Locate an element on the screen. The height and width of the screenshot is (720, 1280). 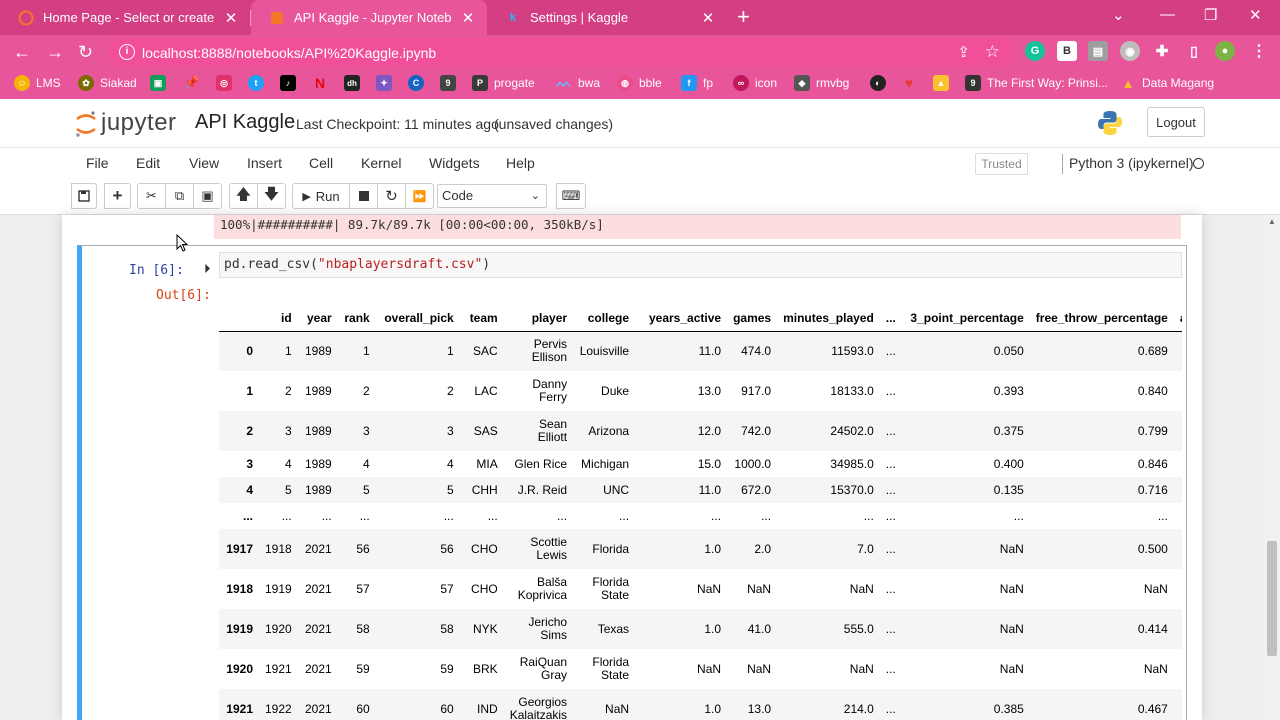
table-cell-truncated is located at coordinates (1178, 669).